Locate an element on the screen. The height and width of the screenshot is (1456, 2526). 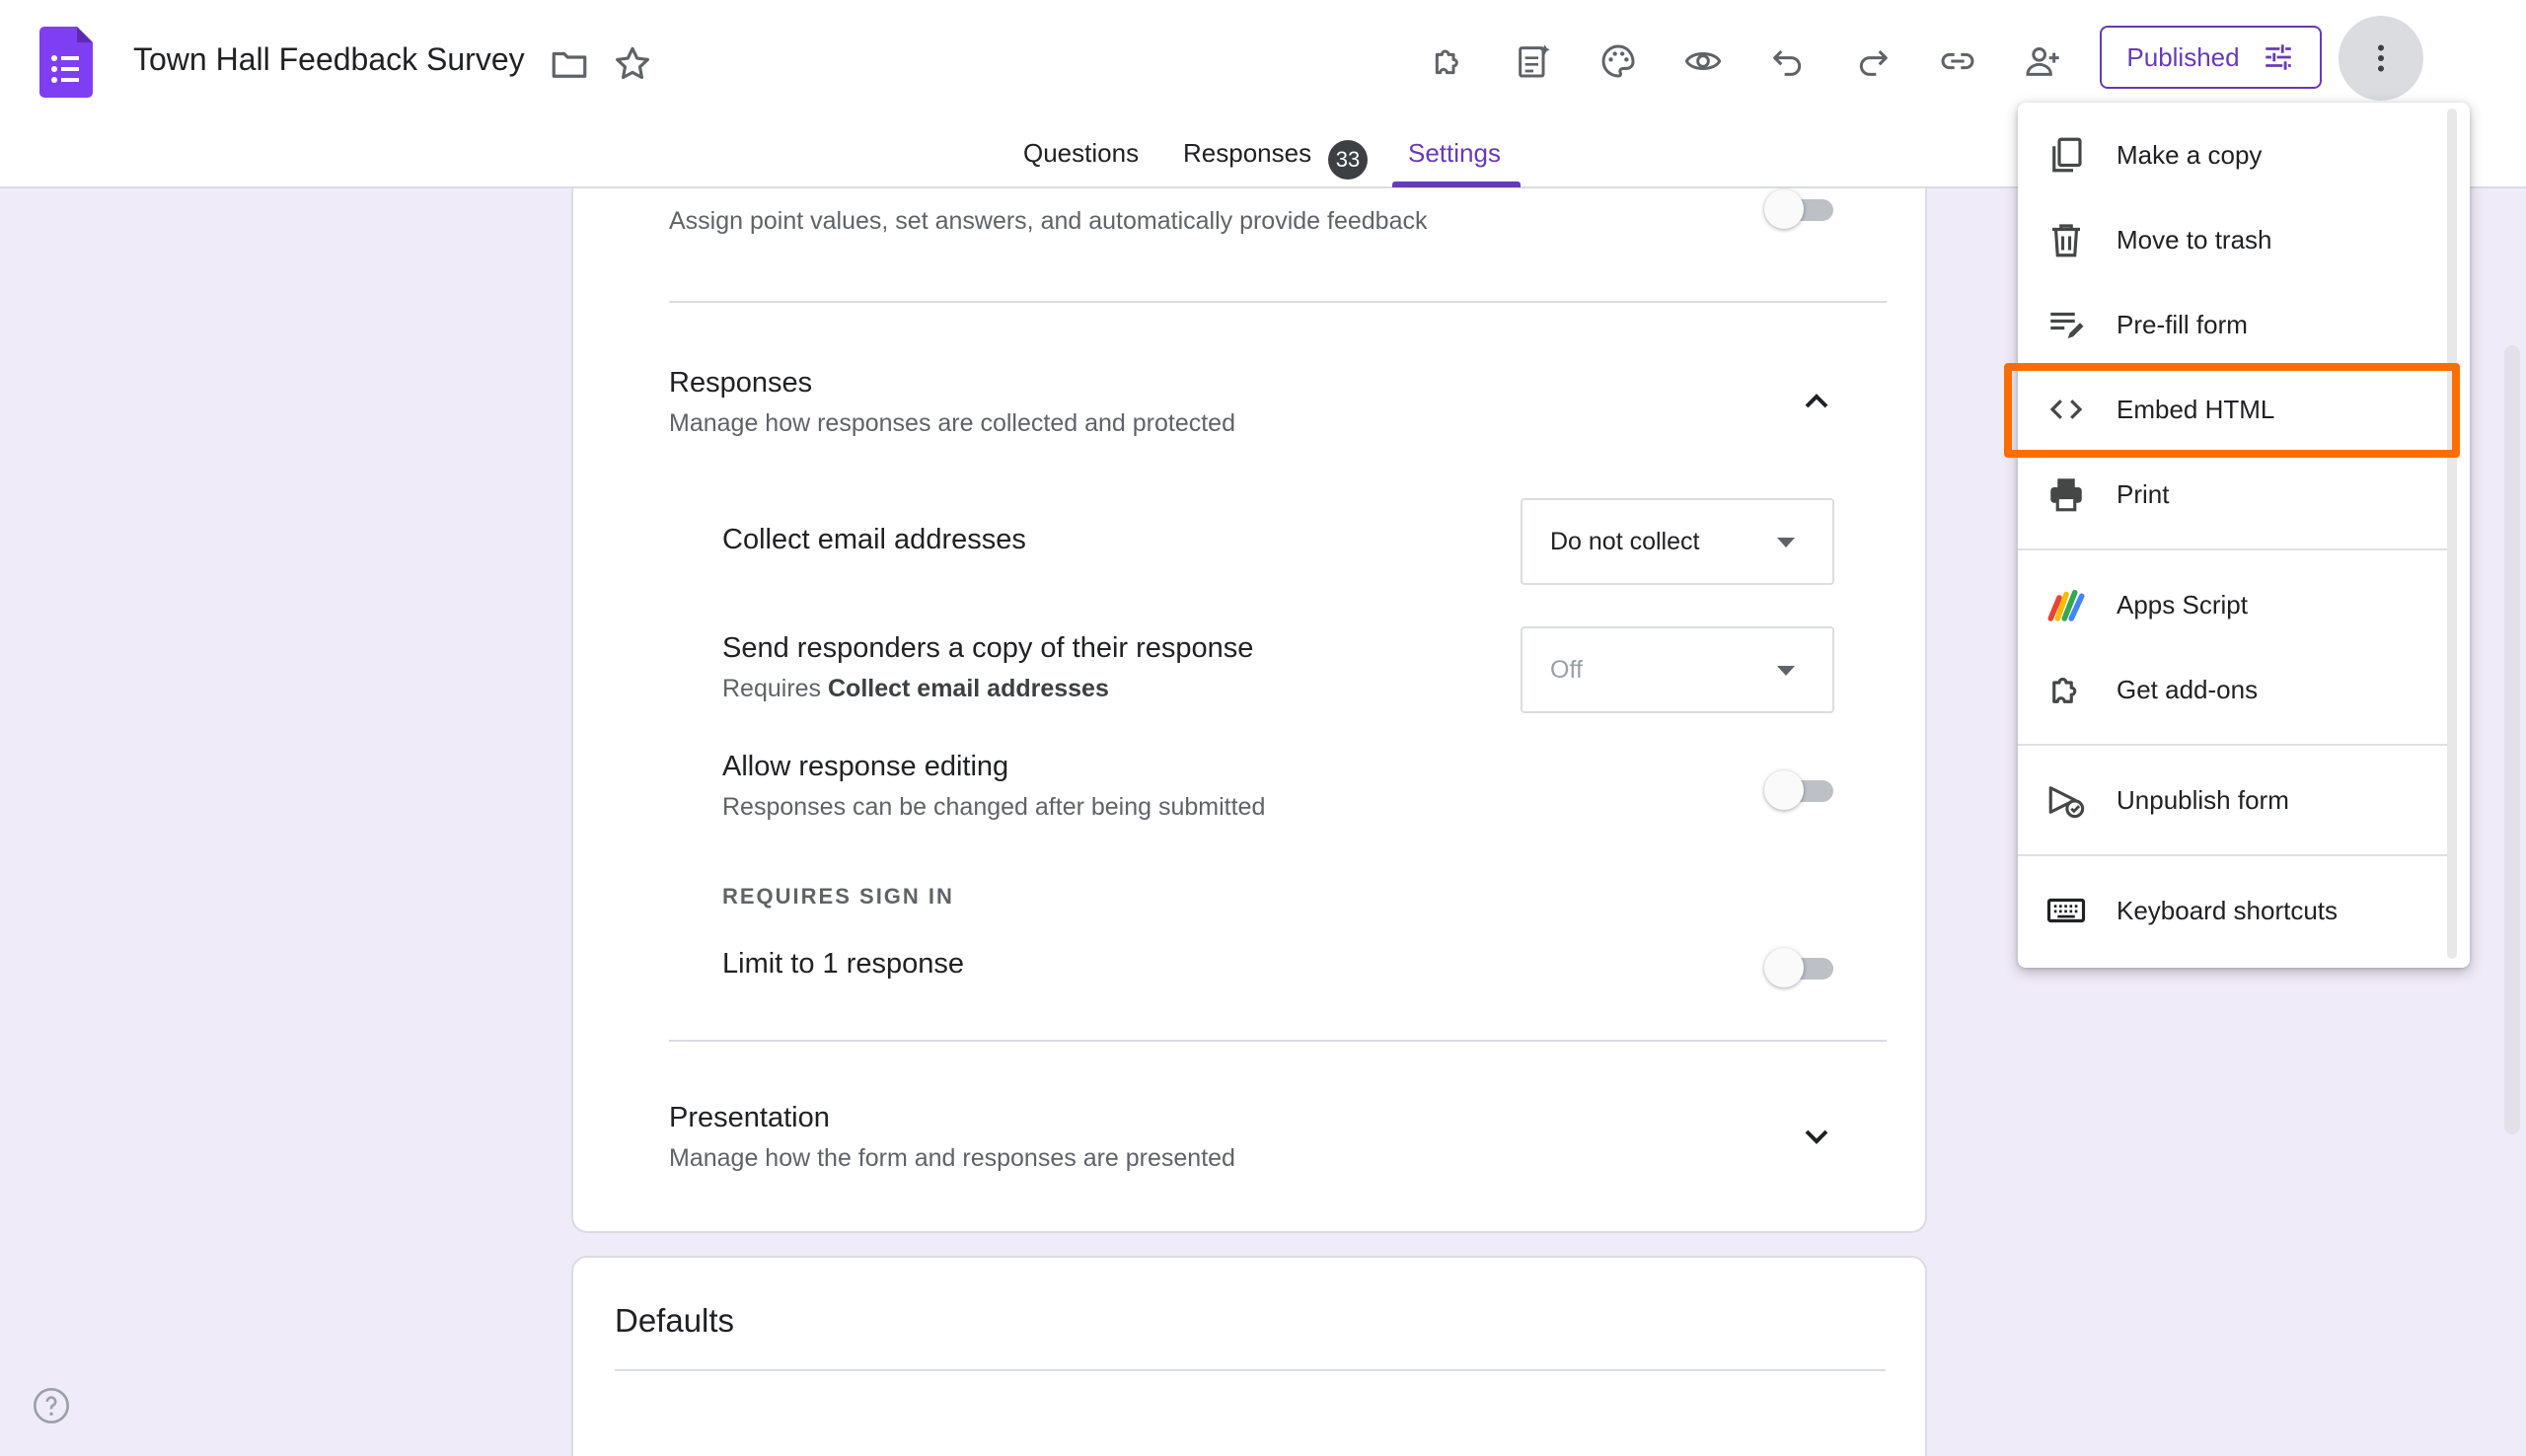
send-copy-select: Off is located at coordinates (1677, 669).